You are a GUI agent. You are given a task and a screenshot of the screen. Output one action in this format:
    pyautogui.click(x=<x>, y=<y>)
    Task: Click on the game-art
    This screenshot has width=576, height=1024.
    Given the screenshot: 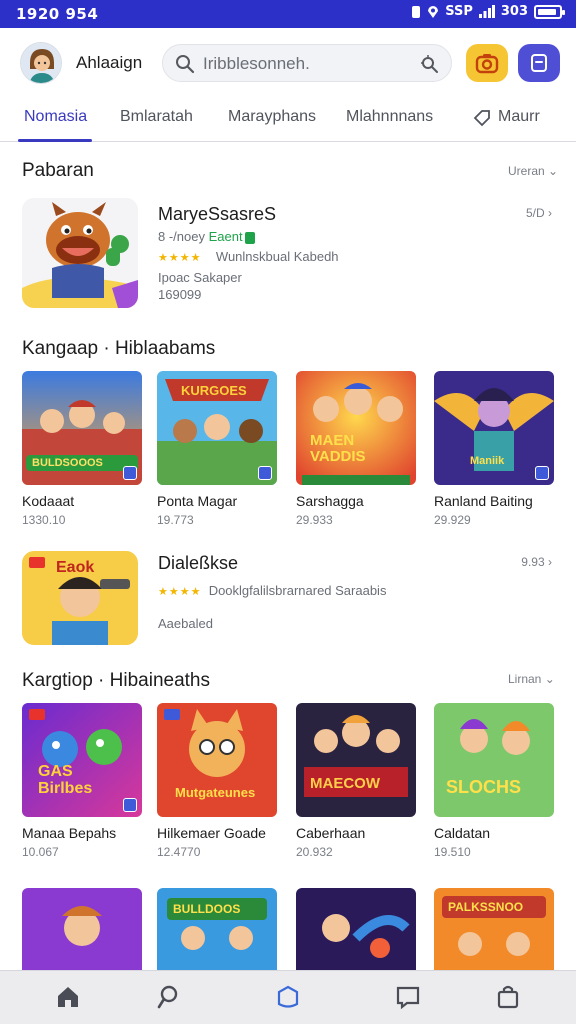 What is the action you would take?
    pyautogui.click(x=356, y=929)
    